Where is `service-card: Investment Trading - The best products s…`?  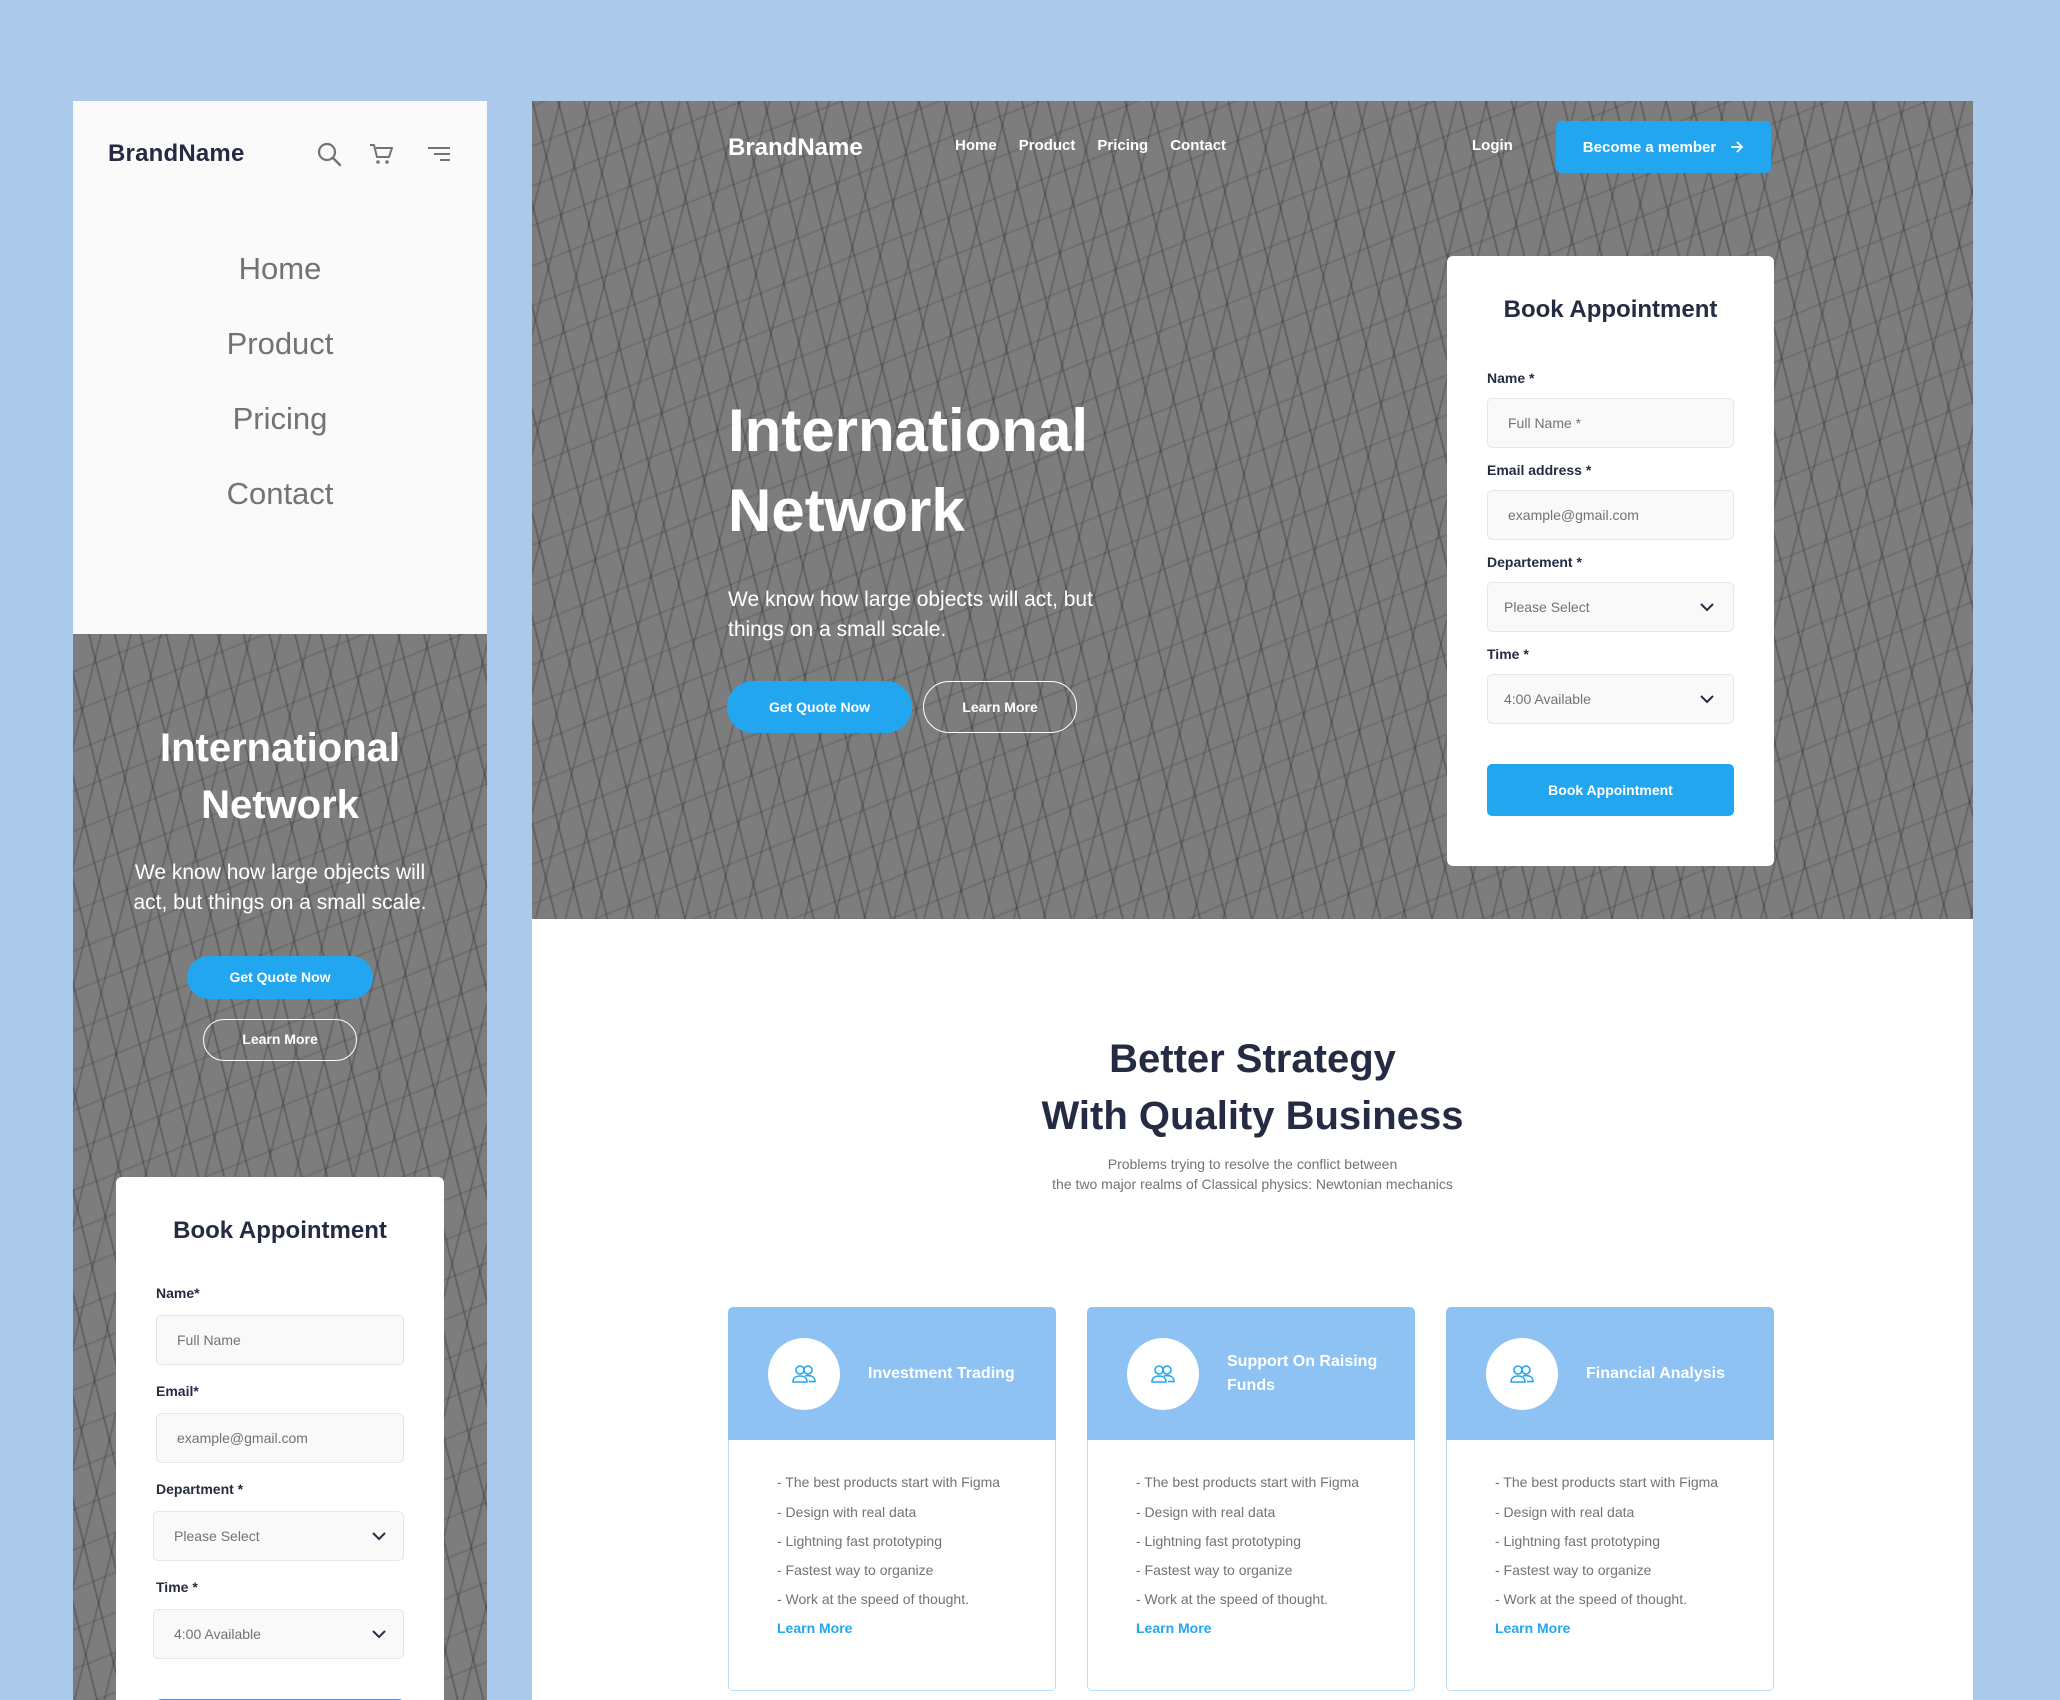 service-card: Investment Trading - The best products s… is located at coordinates (892, 1499).